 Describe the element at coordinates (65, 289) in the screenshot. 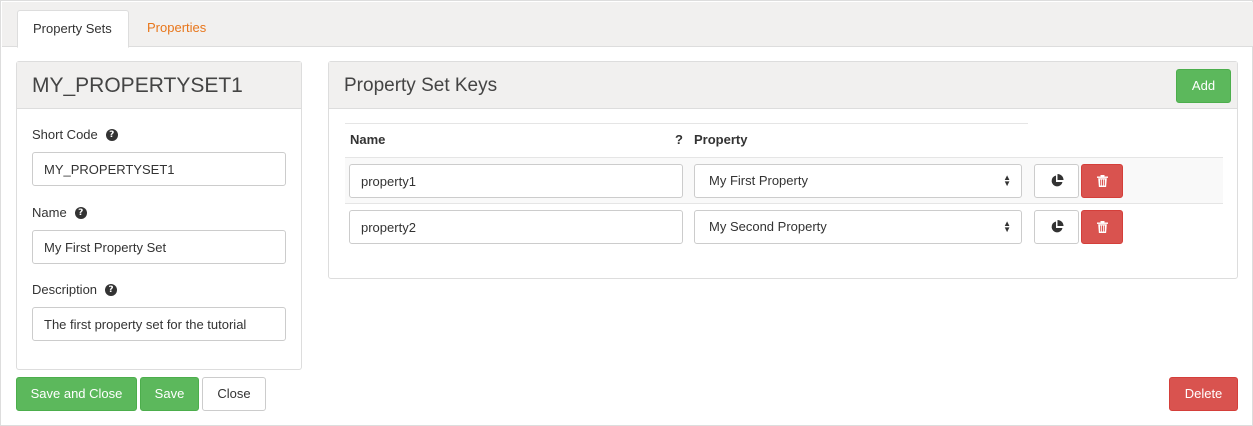

I see `description-label-text: Description` at that location.